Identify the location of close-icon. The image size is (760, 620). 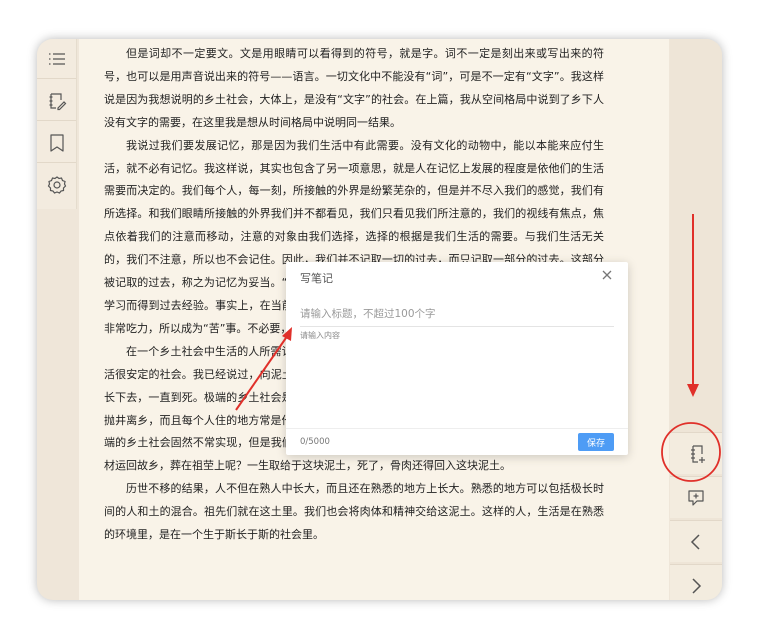
(607, 275).